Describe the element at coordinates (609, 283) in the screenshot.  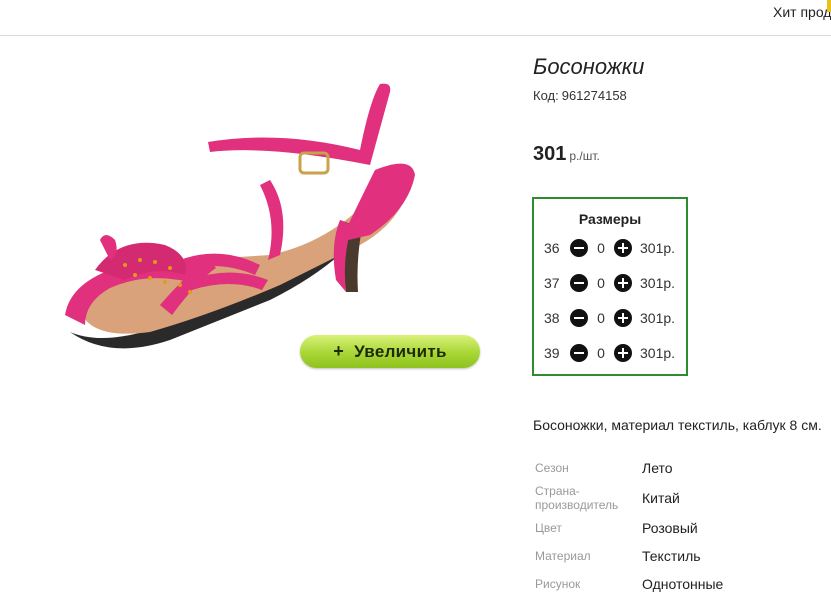
I see `size-row: 37 0 301р.` at that location.